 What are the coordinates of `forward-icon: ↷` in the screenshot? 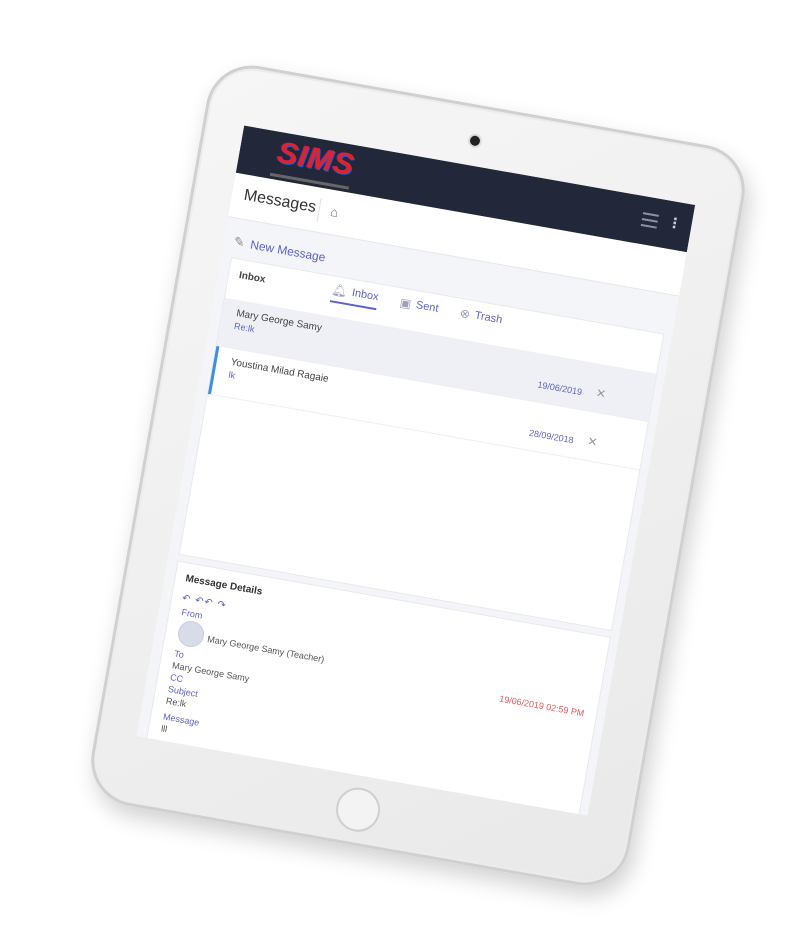 It's located at (221, 605).